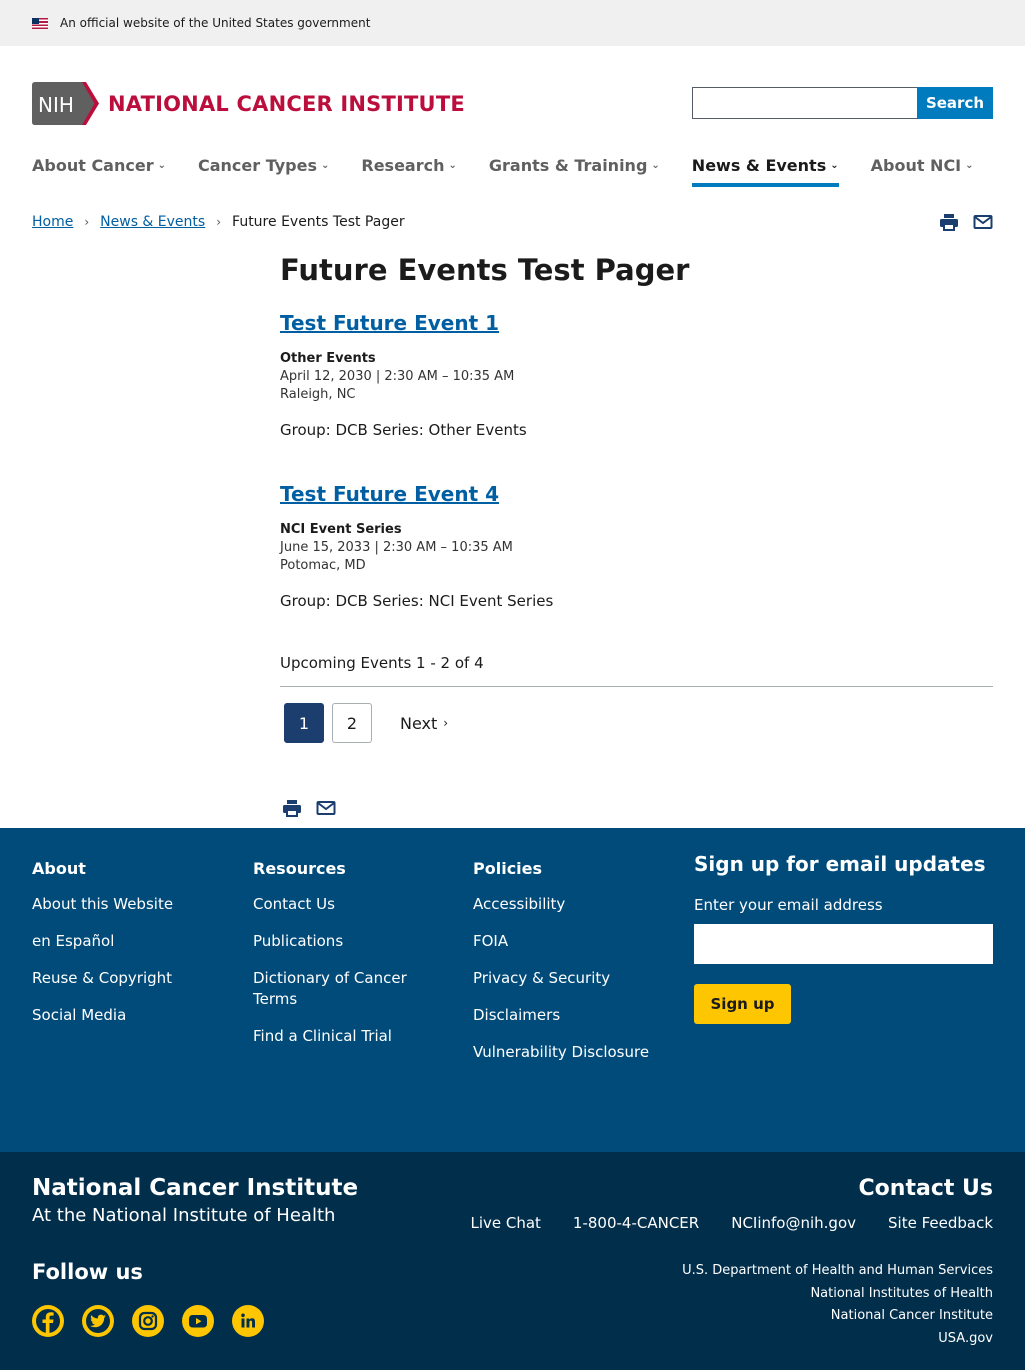 The width and height of the screenshot is (1025, 1370). I want to click on pager-next-button: Next ›, so click(424, 723).